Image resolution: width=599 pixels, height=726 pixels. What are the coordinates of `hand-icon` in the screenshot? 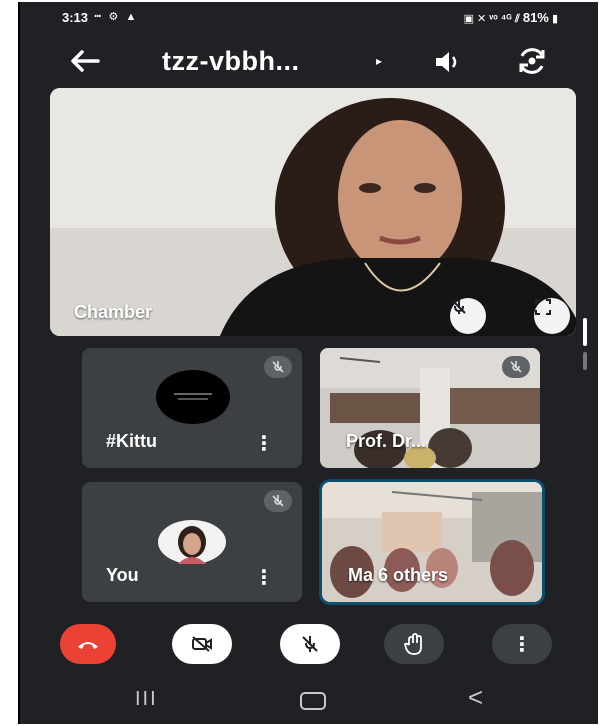 It's located at (413, 644).